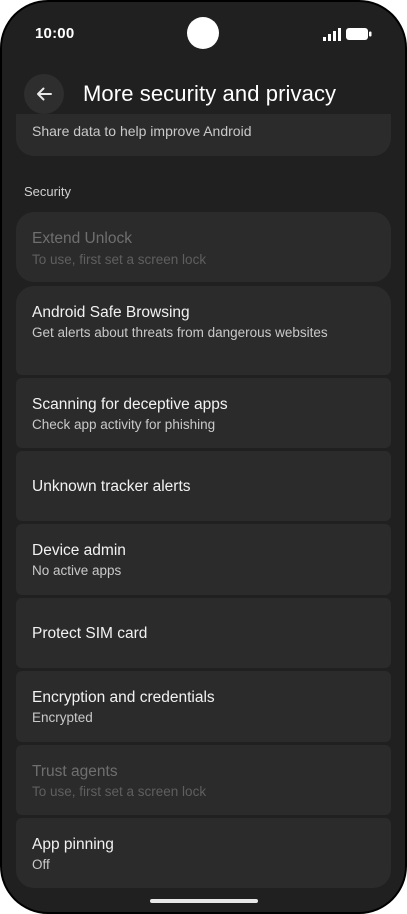  Describe the element at coordinates (41, 864) in the screenshot. I see `list-item-subtitle: Off` at that location.